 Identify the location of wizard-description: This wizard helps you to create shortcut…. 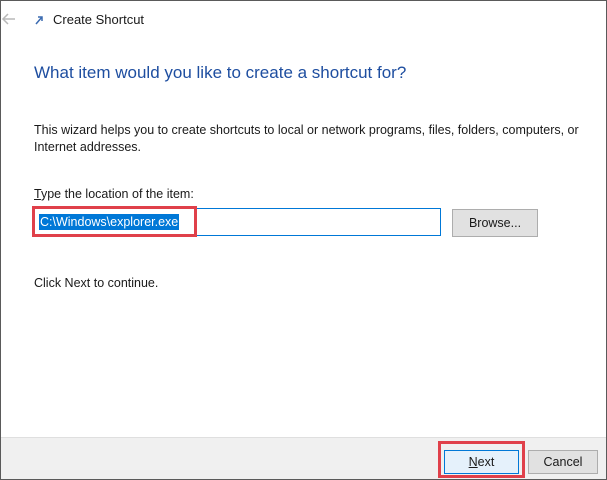
(306, 138).